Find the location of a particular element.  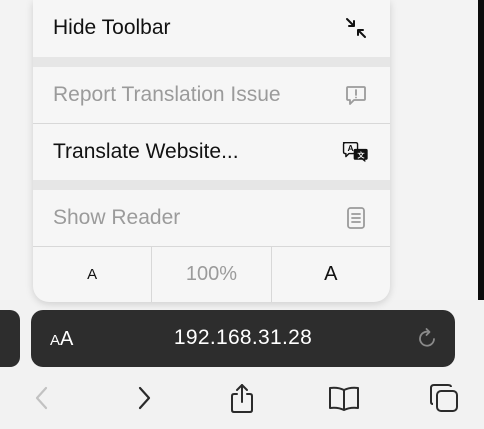

translate-icon: A 文 is located at coordinates (356, 152).